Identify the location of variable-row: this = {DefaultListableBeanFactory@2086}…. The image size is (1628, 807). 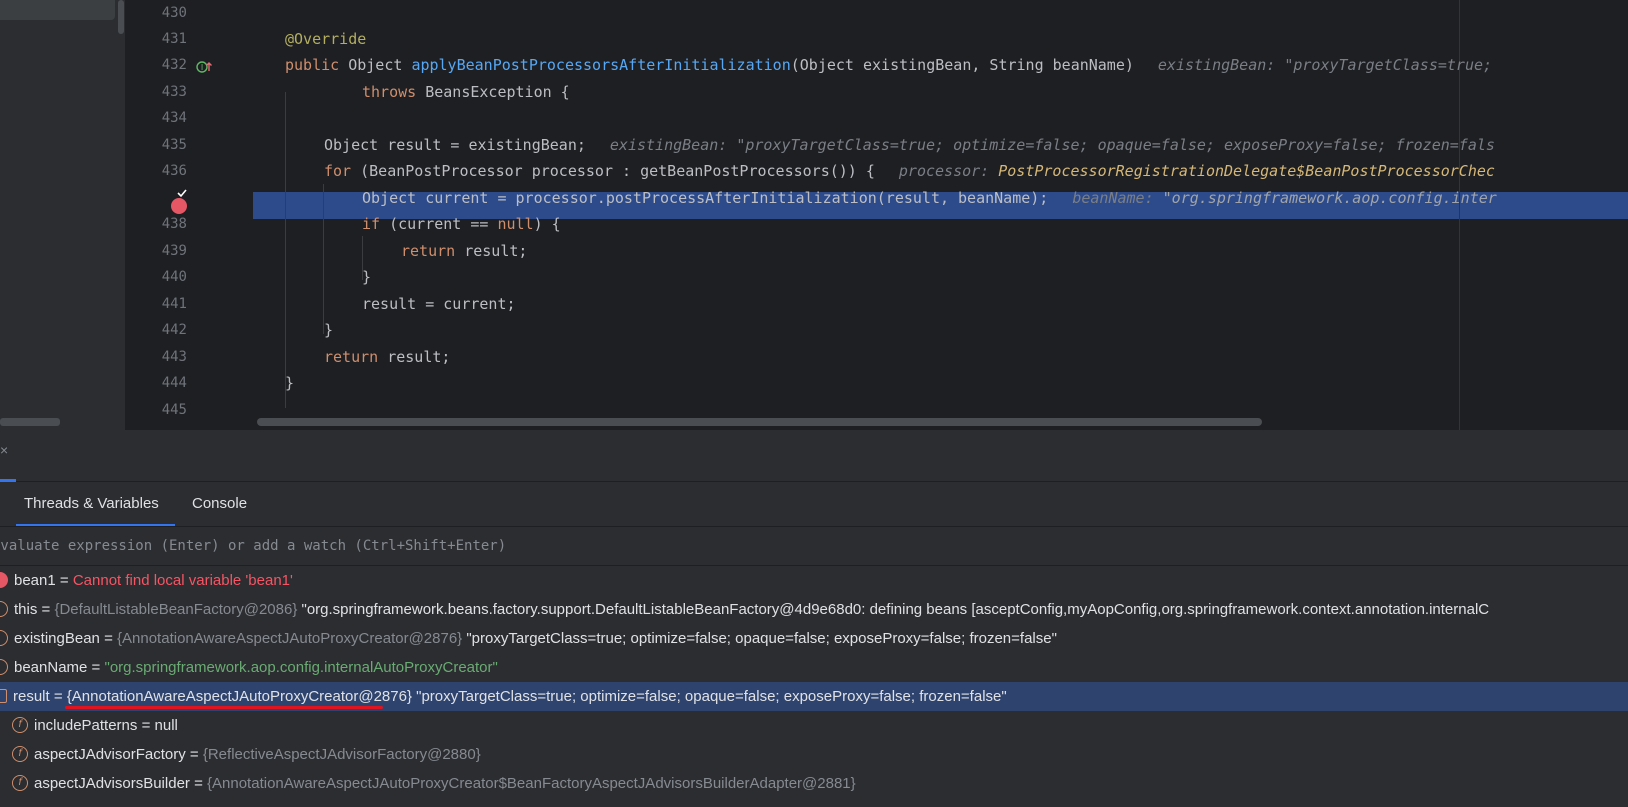
(814, 609).